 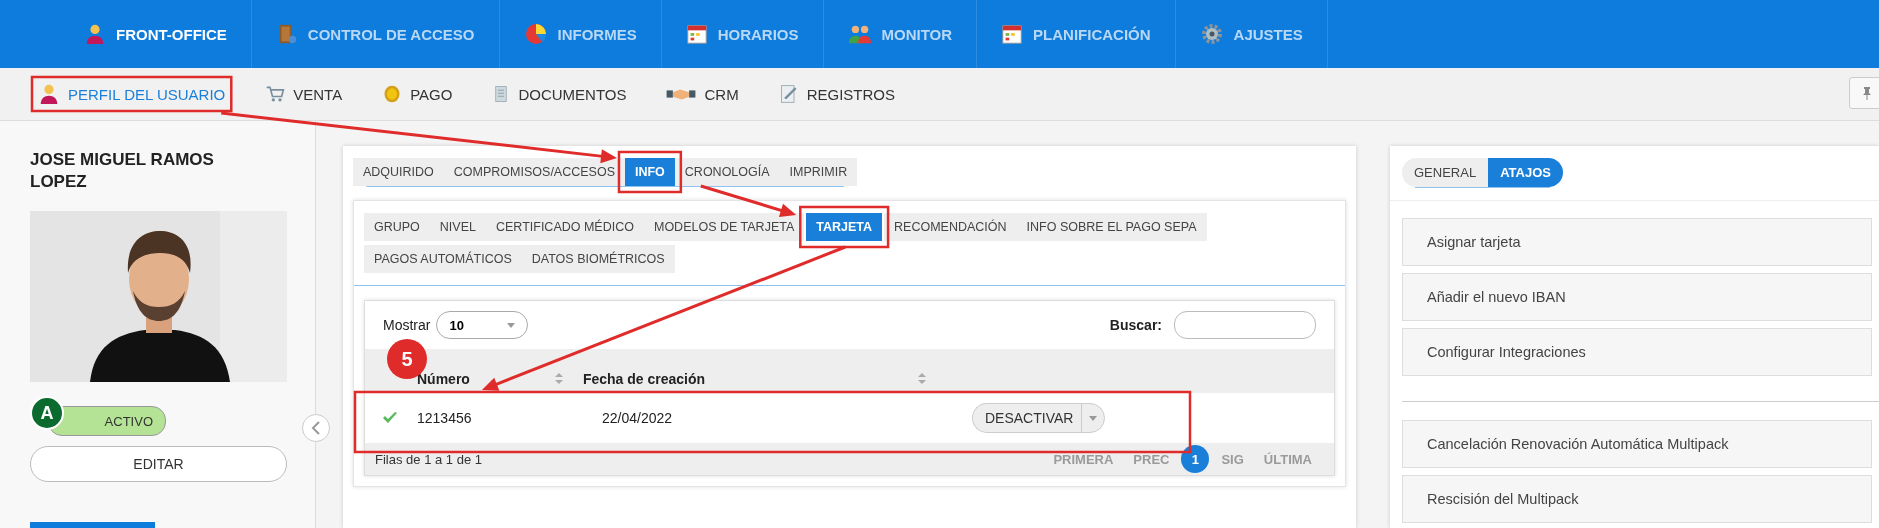 What do you see at coordinates (1637, 444) in the screenshot?
I see `shortcut-button: Cancelación Renovación Automática Multipack` at bounding box center [1637, 444].